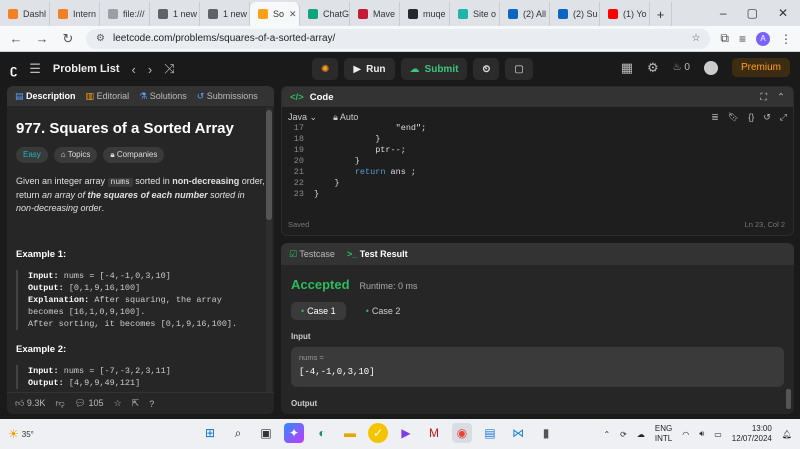 This screenshot has width=800, height=449. I want to click on sync-icon: ⟳, so click(623, 434).